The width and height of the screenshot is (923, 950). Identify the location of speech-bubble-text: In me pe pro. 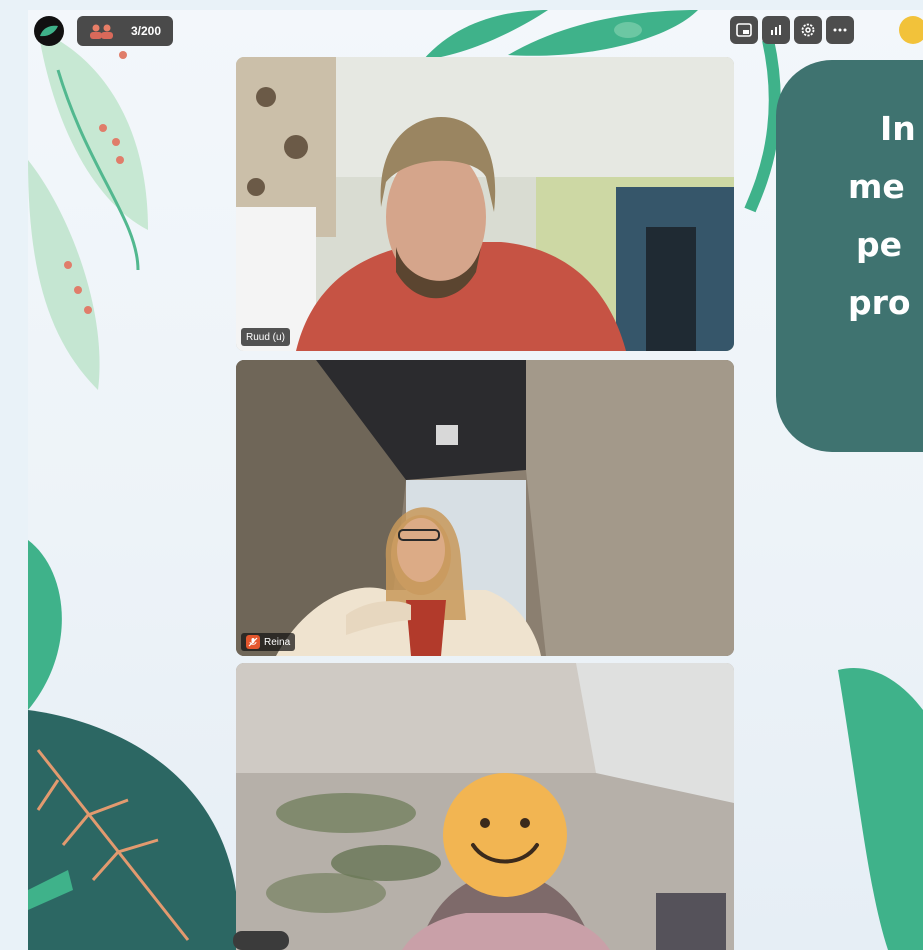
(849, 216).